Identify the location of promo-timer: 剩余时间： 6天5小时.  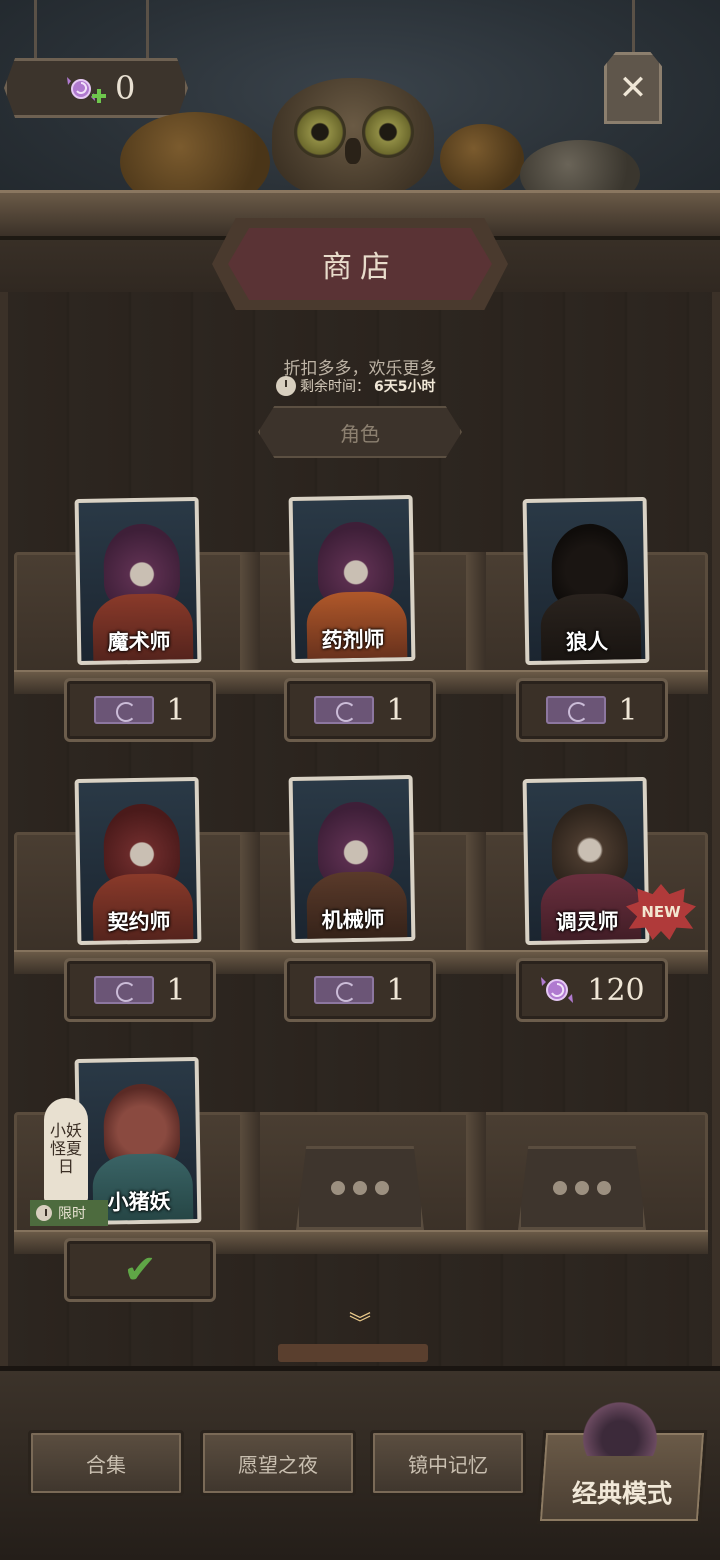
(355, 386).